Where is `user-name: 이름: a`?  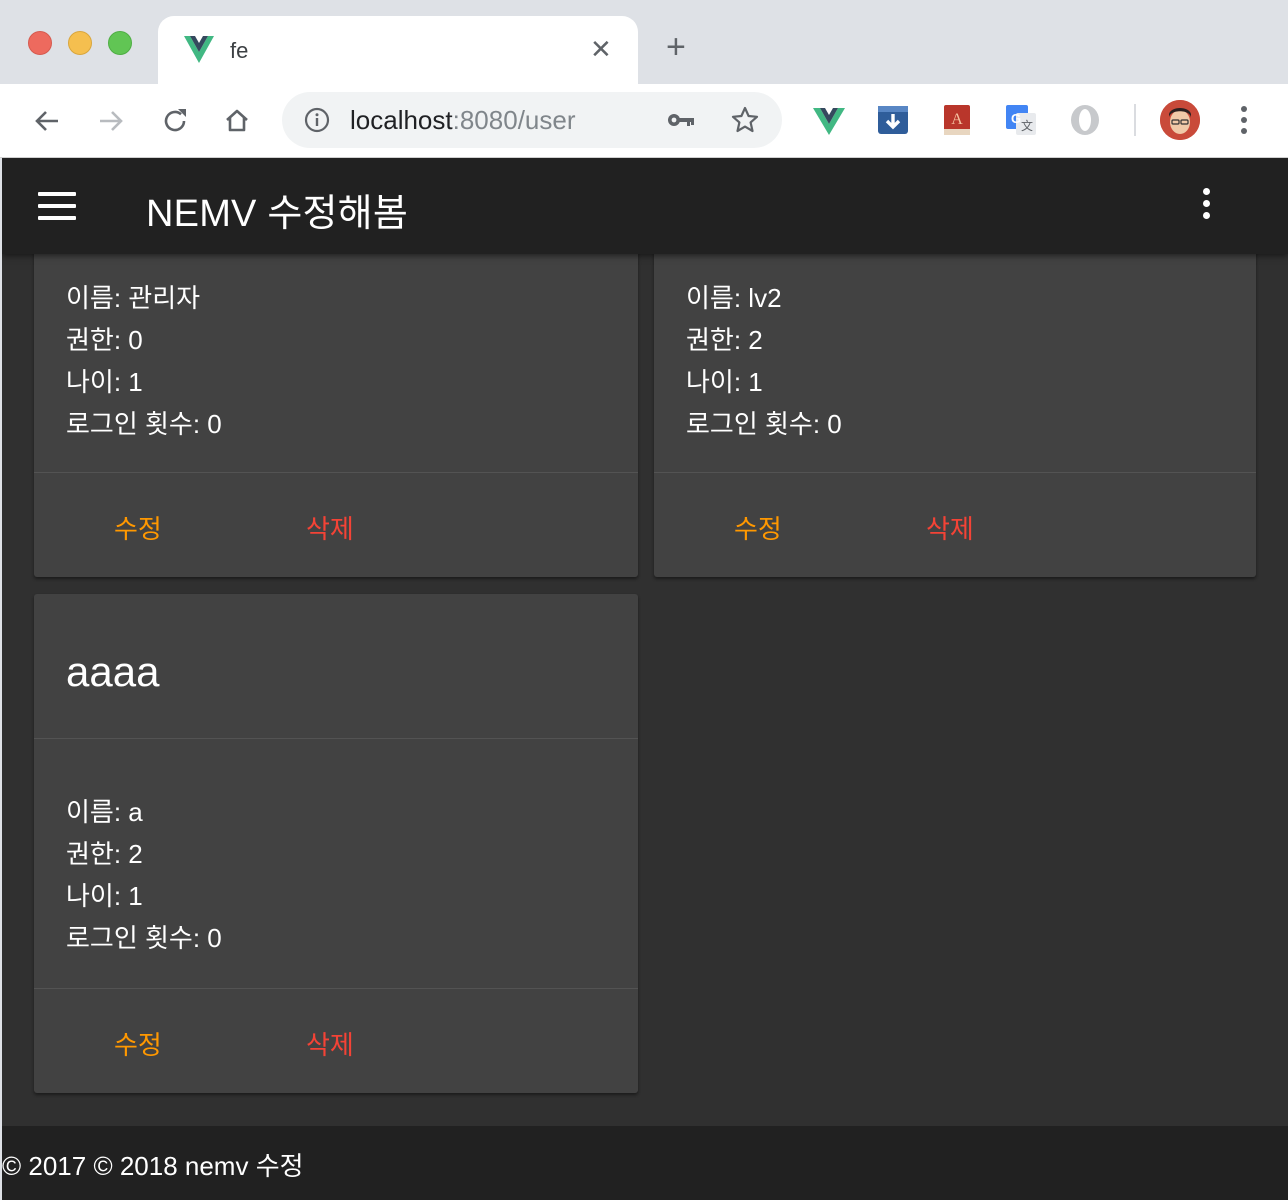 user-name: 이름: a is located at coordinates (104, 812).